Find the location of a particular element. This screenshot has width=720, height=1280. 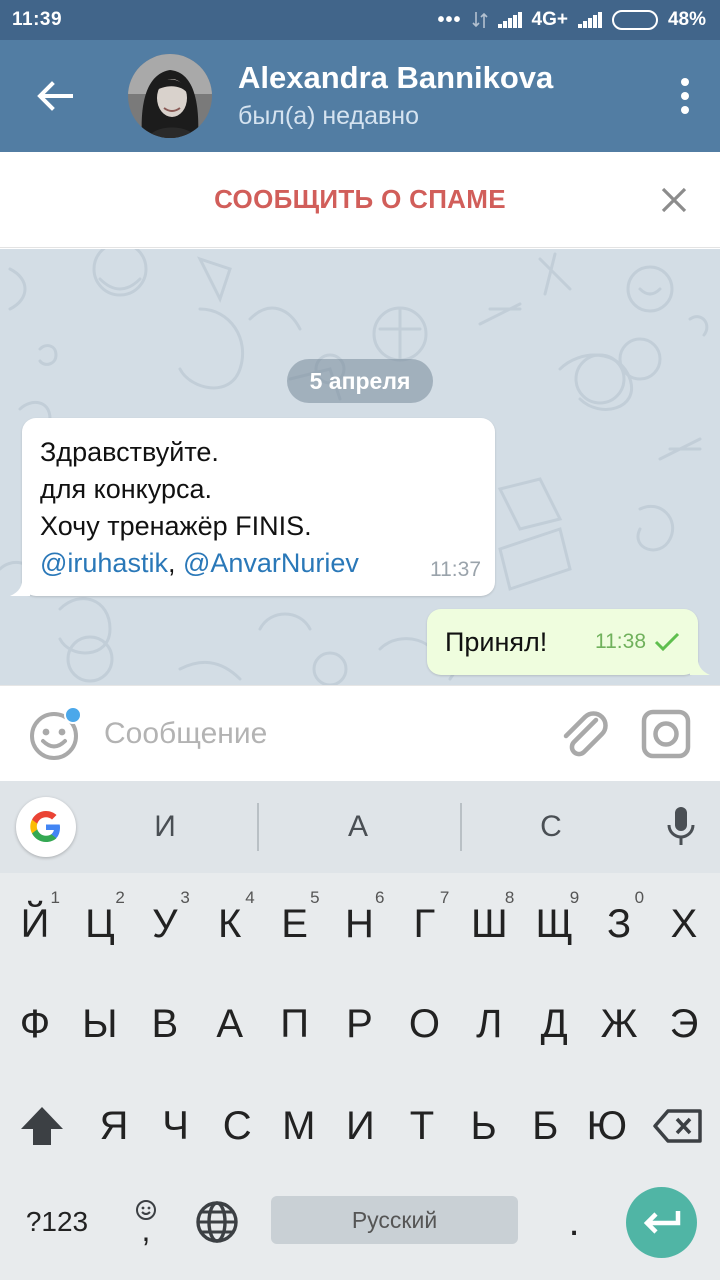

signal-icon is located at coordinates (509, 20).